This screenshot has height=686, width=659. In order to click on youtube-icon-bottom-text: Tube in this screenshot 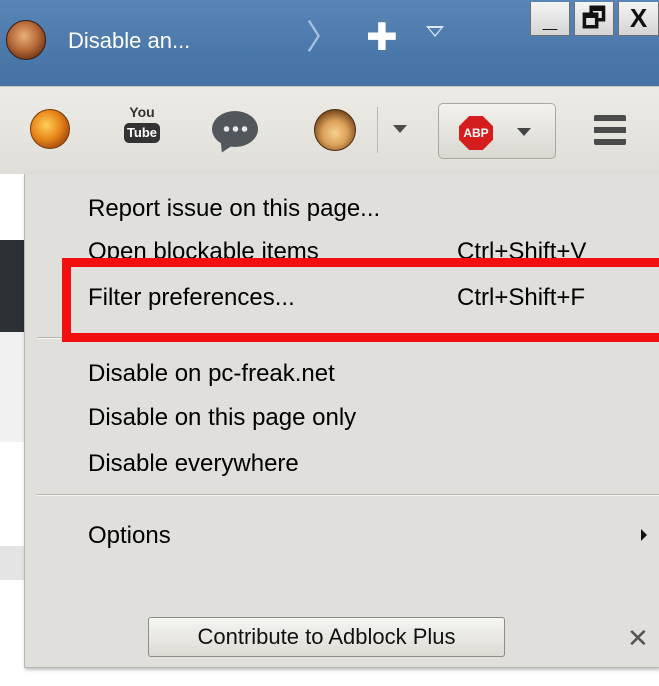, I will do `click(142, 133)`.